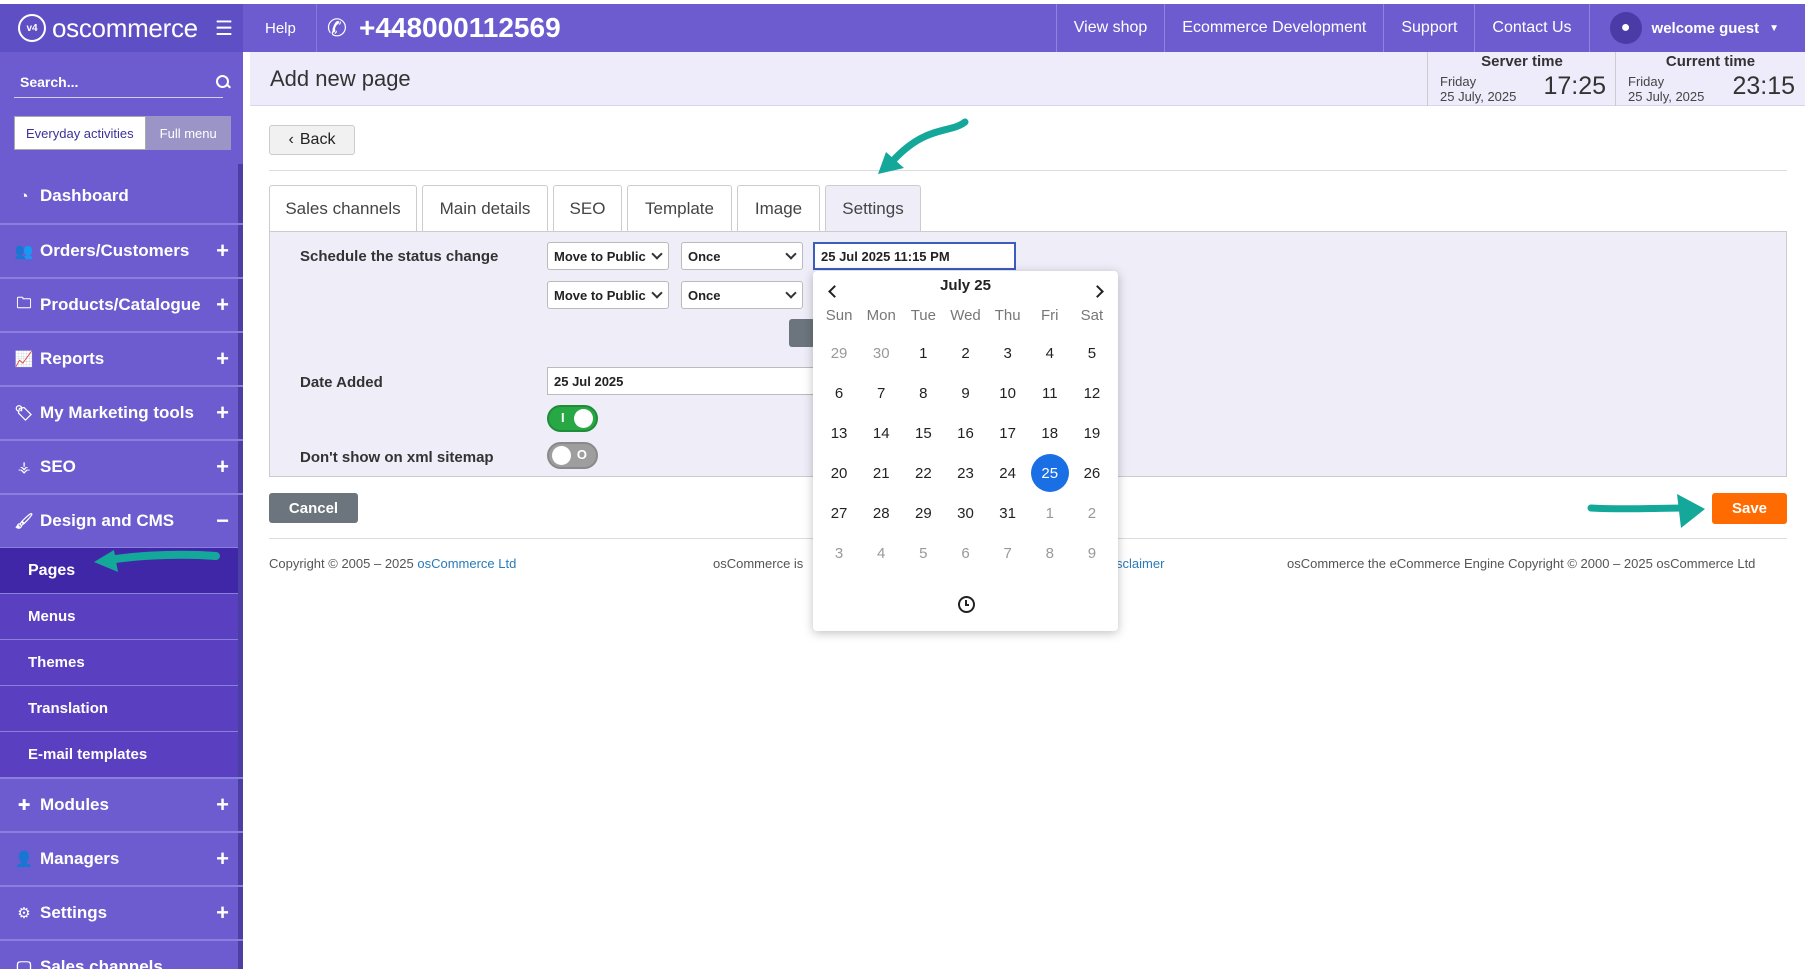  What do you see at coordinates (121, 754) in the screenshot?
I see `sidebar-subitem-email-templates: E-mail templates` at bounding box center [121, 754].